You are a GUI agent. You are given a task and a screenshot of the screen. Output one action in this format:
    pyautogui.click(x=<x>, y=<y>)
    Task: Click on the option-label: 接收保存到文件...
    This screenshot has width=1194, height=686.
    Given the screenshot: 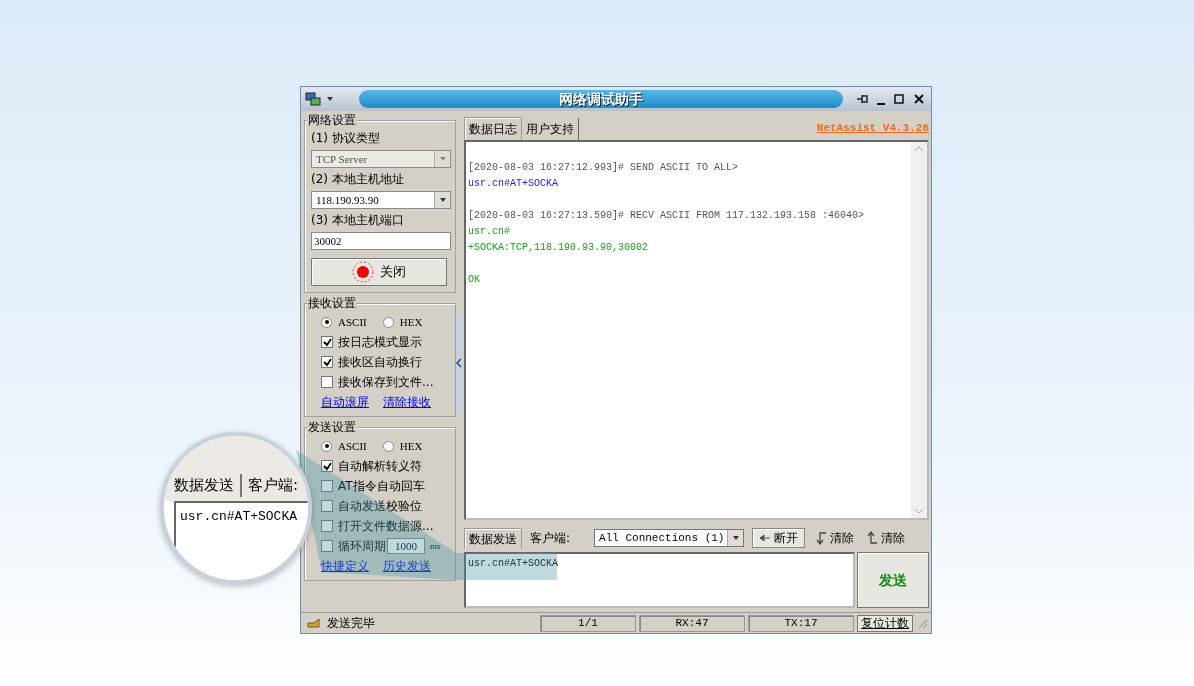 What is the action you would take?
    pyautogui.click(x=386, y=382)
    